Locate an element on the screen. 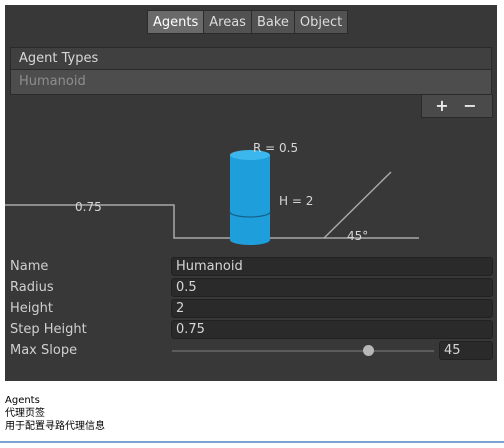  caption-description: 用于配置寻路代理信息 is located at coordinates (55, 426).